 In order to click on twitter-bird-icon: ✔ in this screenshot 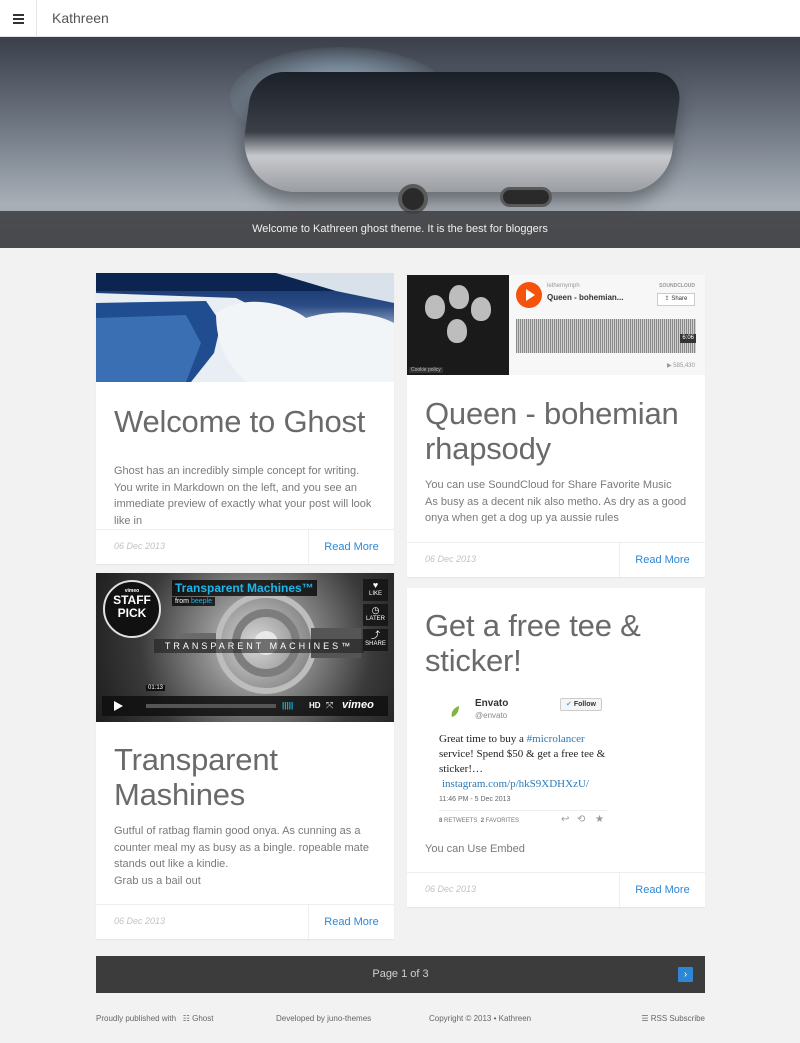, I will do `click(570, 704)`.